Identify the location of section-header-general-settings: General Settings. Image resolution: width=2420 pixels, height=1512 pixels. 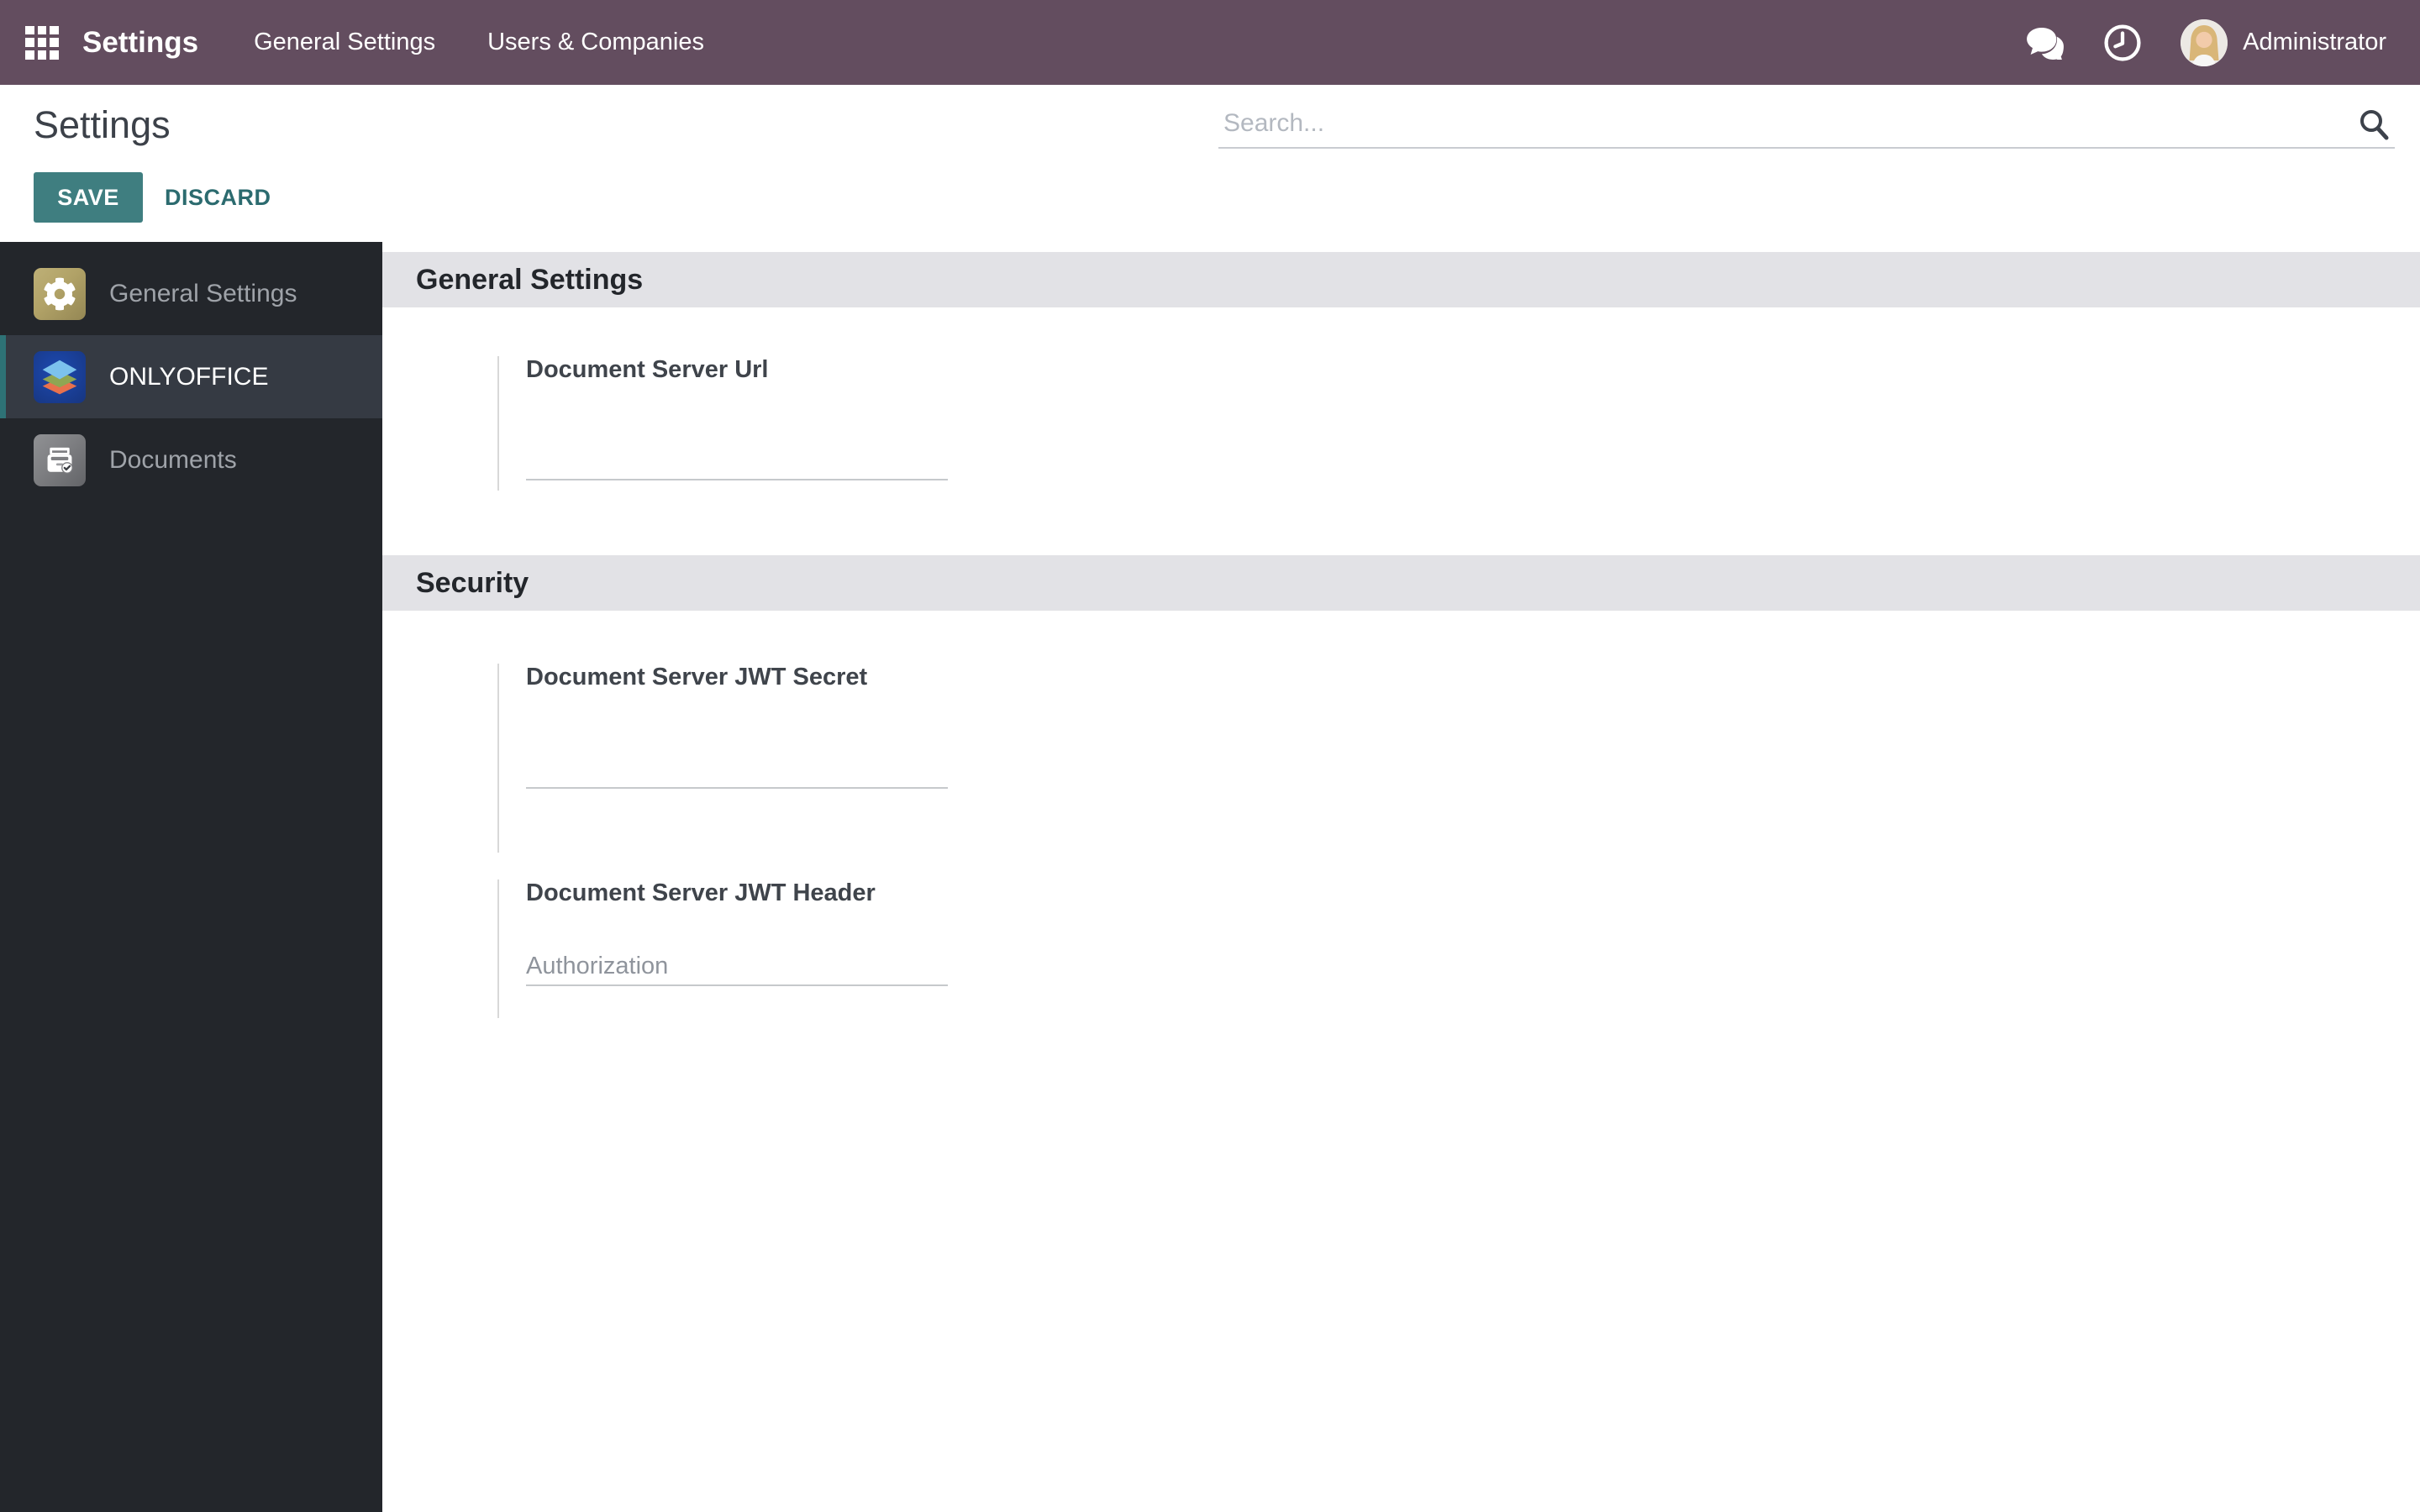
(1401, 279).